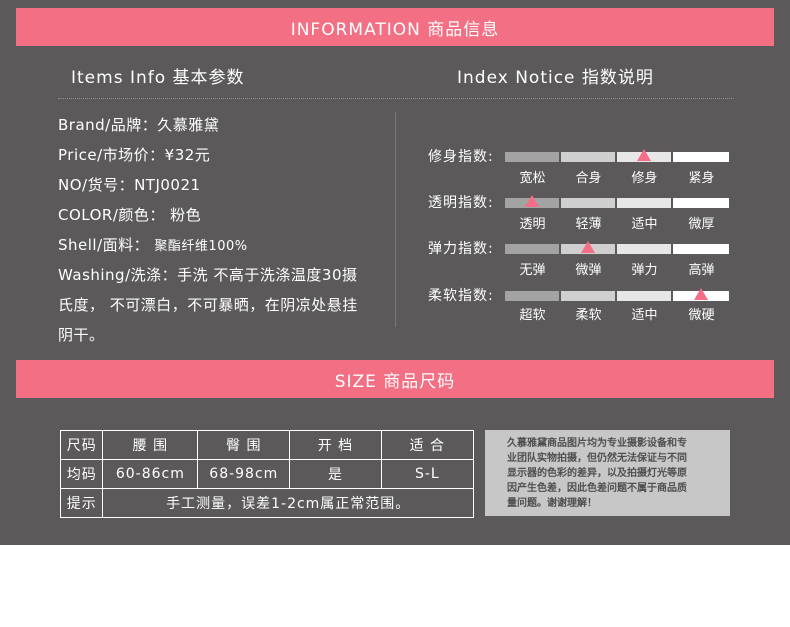 This screenshot has width=790, height=627. I want to click on table-cell: 均码, so click(81, 474).